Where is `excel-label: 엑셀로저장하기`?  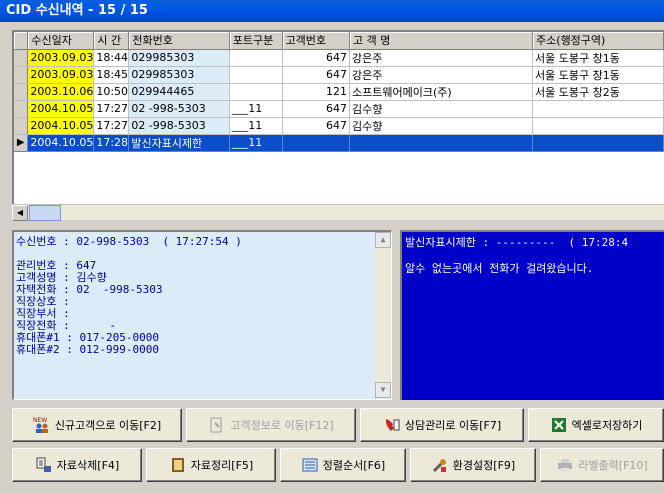 excel-label: 엑셀로저장하기 is located at coordinates (607, 425).